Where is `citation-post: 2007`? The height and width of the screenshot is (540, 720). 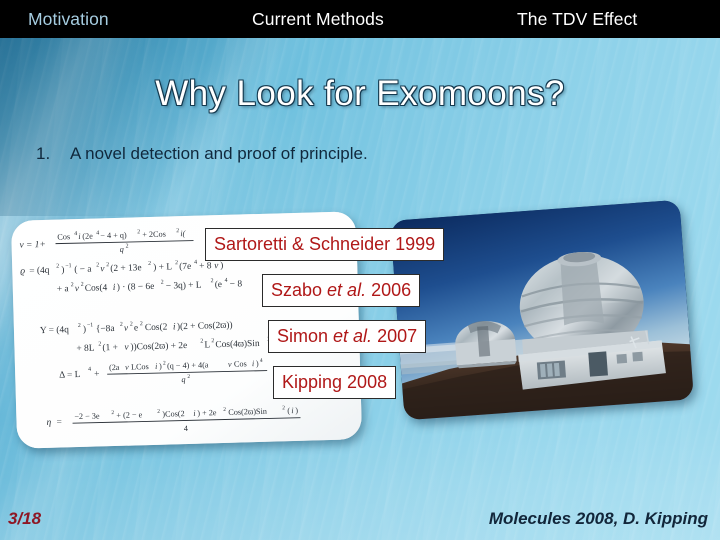 citation-post: 2007 is located at coordinates (395, 336).